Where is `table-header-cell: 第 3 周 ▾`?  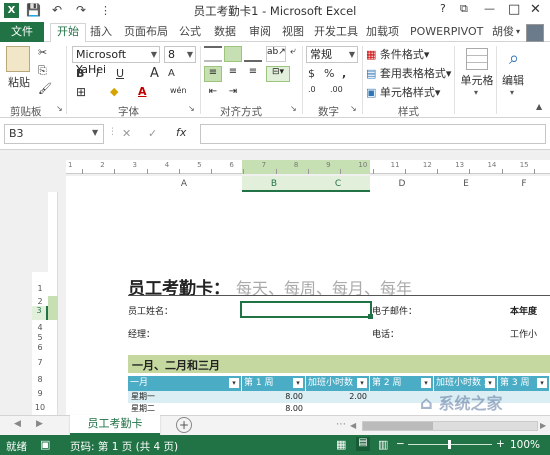
table-header-cell: 第 3 周 ▾ is located at coordinates (524, 383).